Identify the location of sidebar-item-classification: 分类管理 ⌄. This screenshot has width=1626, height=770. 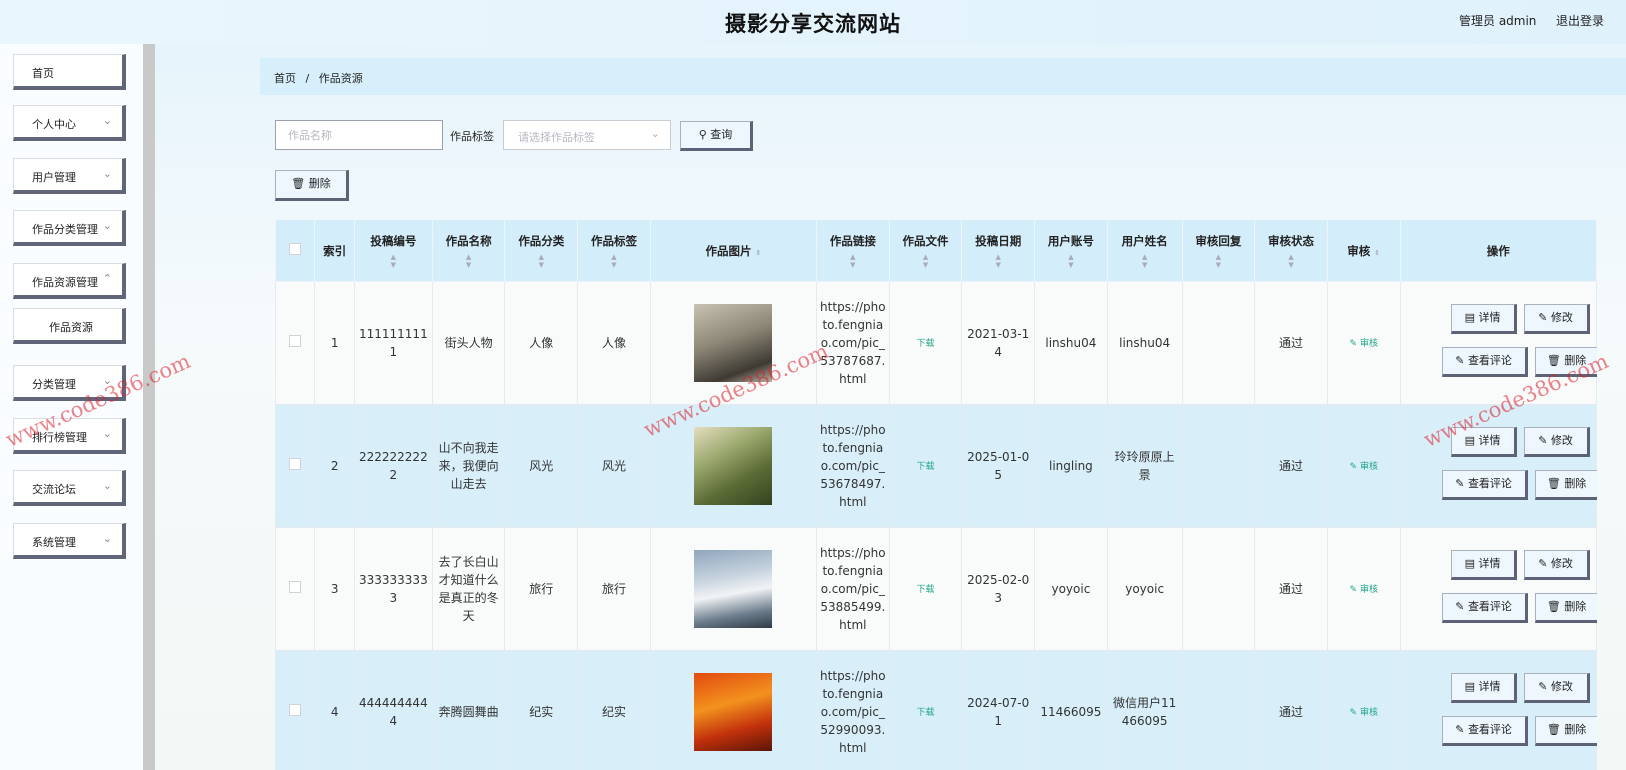
(69, 383).